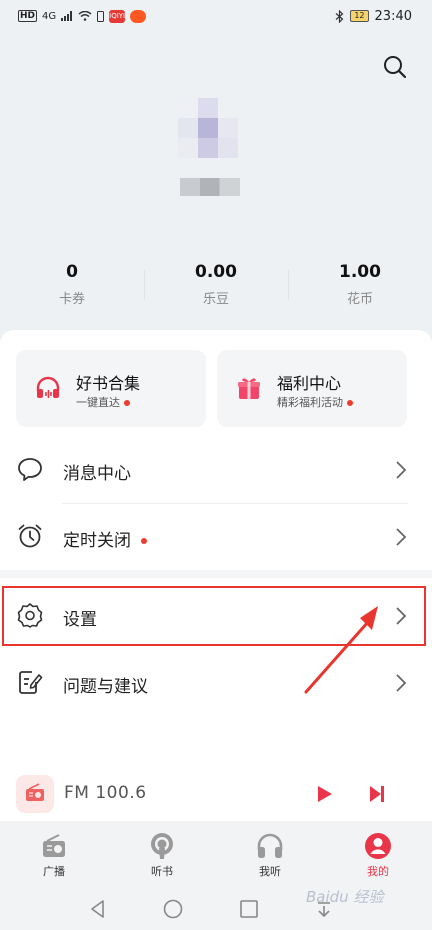  I want to click on bottom-tab-bar: 广播 听书 我听 我的, so click(216, 854).